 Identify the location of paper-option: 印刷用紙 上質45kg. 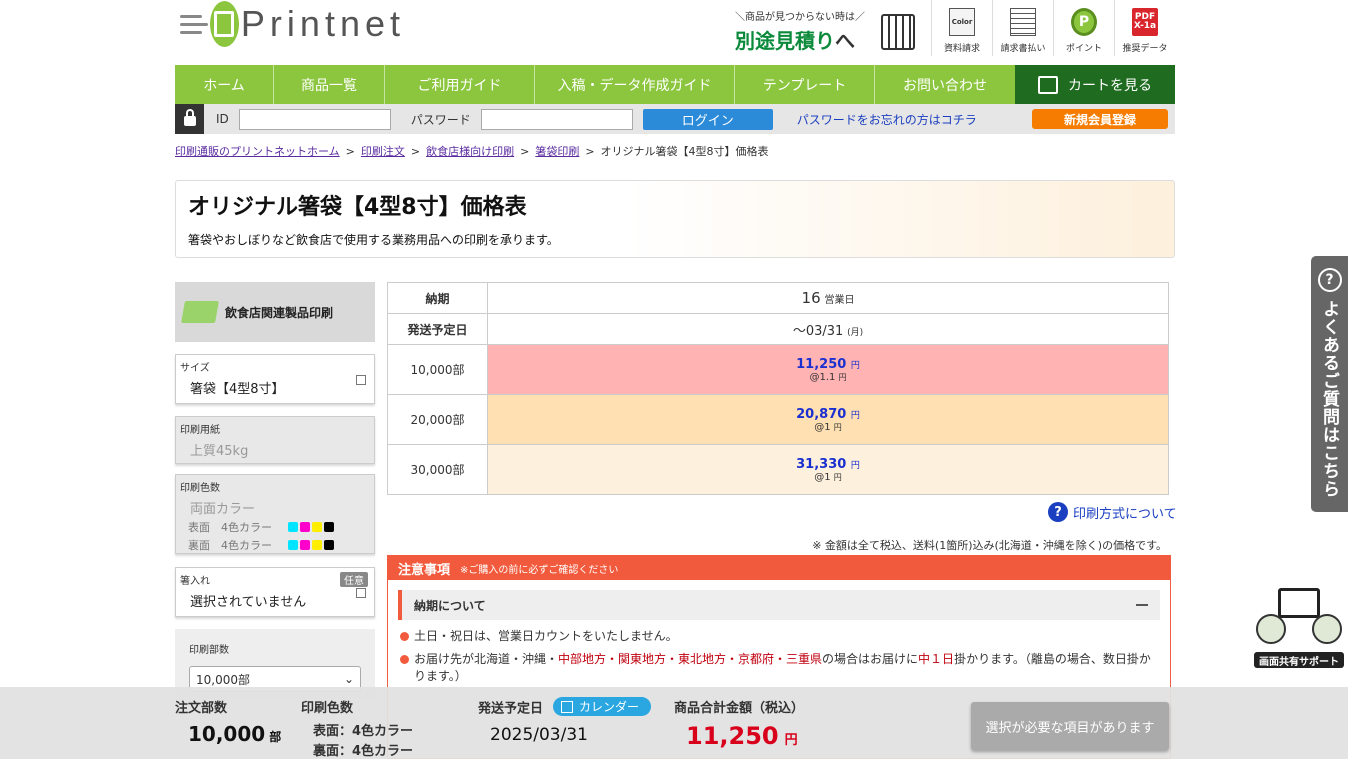
(275, 440).